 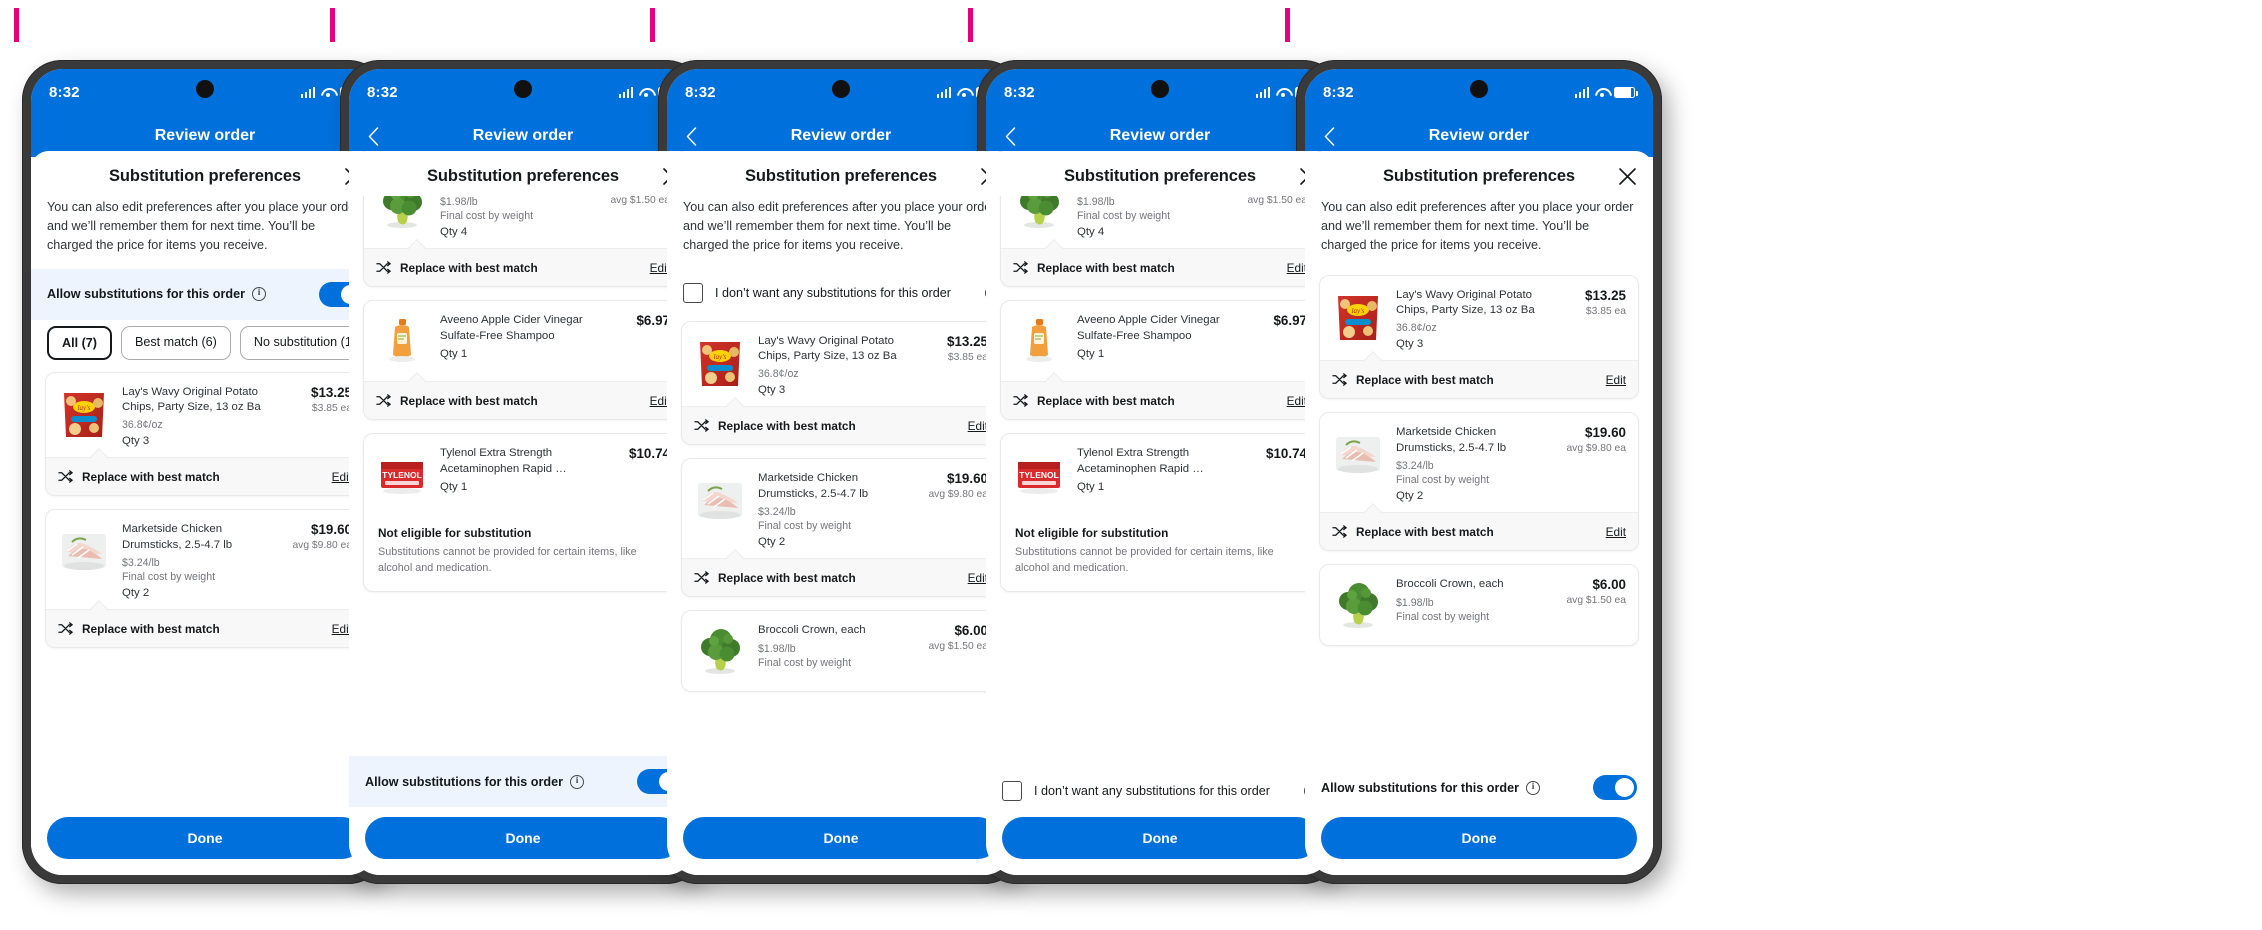 What do you see at coordinates (402, 215) in the screenshot?
I see `broccoli-image` at bounding box center [402, 215].